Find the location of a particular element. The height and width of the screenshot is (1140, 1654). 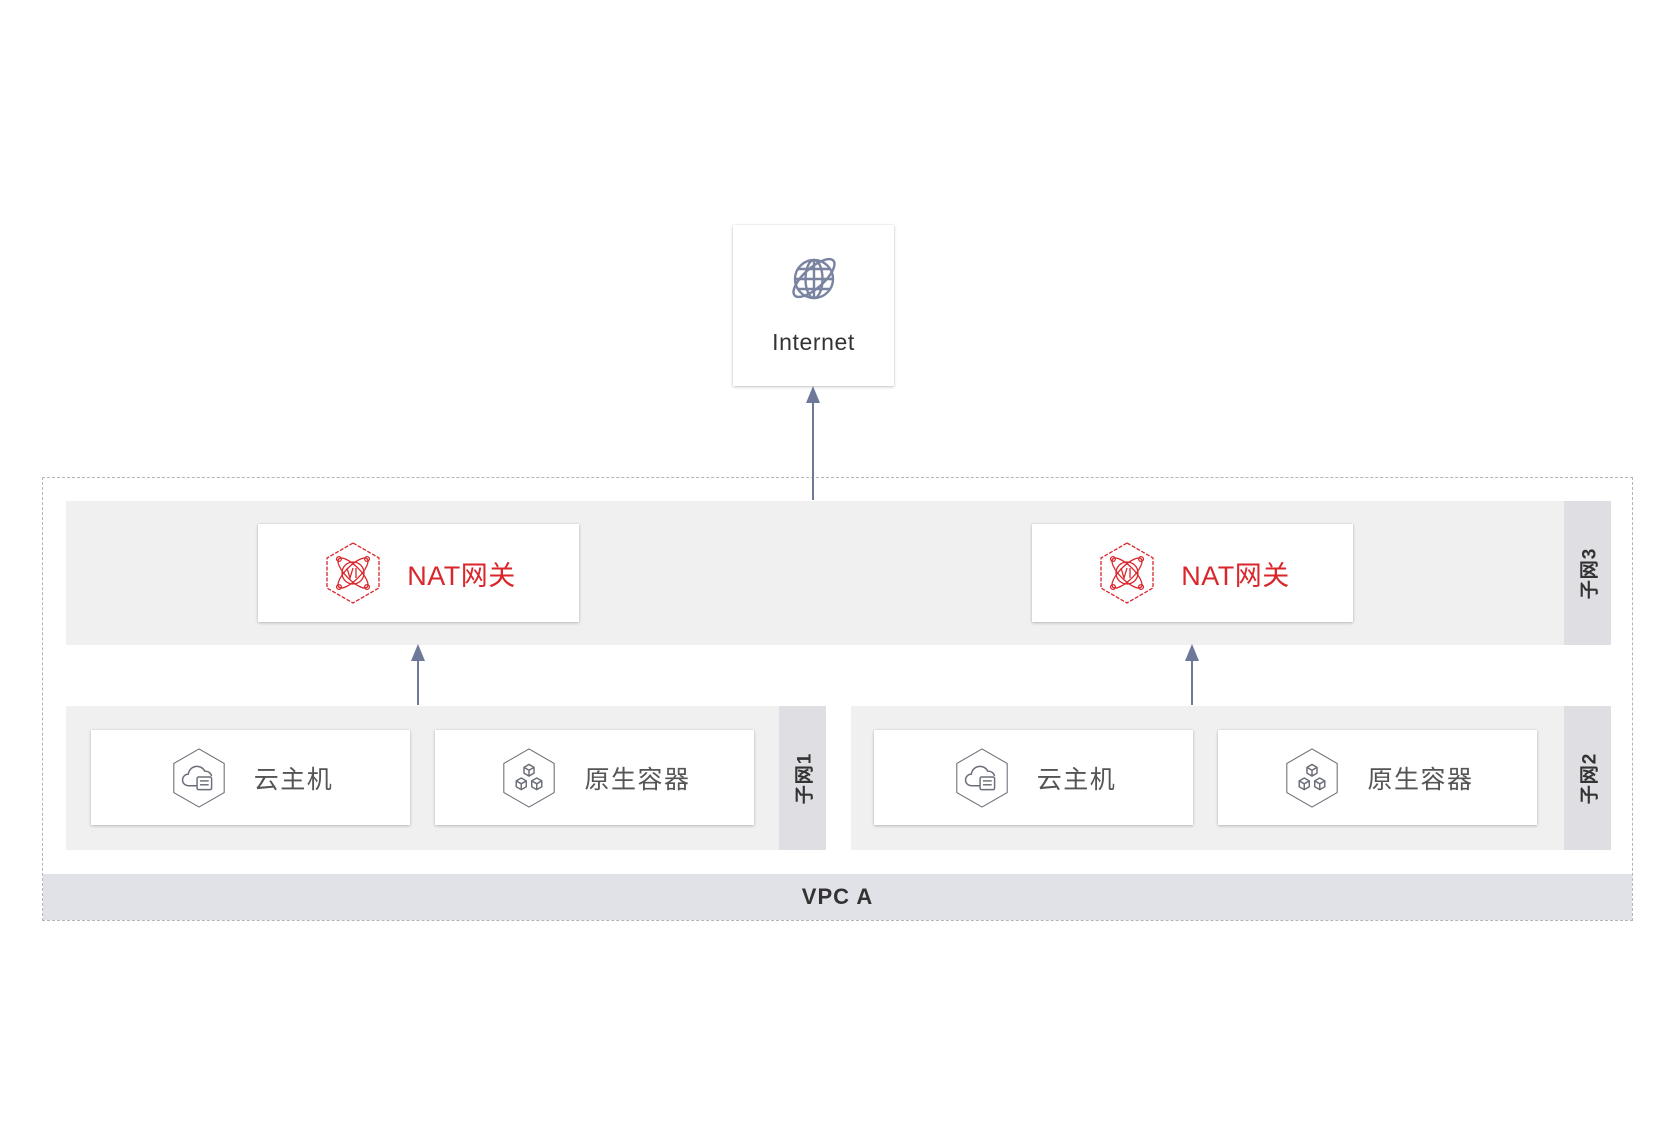

subnet-2: 云主机 原生容器 子网2 is located at coordinates (1231, 778).